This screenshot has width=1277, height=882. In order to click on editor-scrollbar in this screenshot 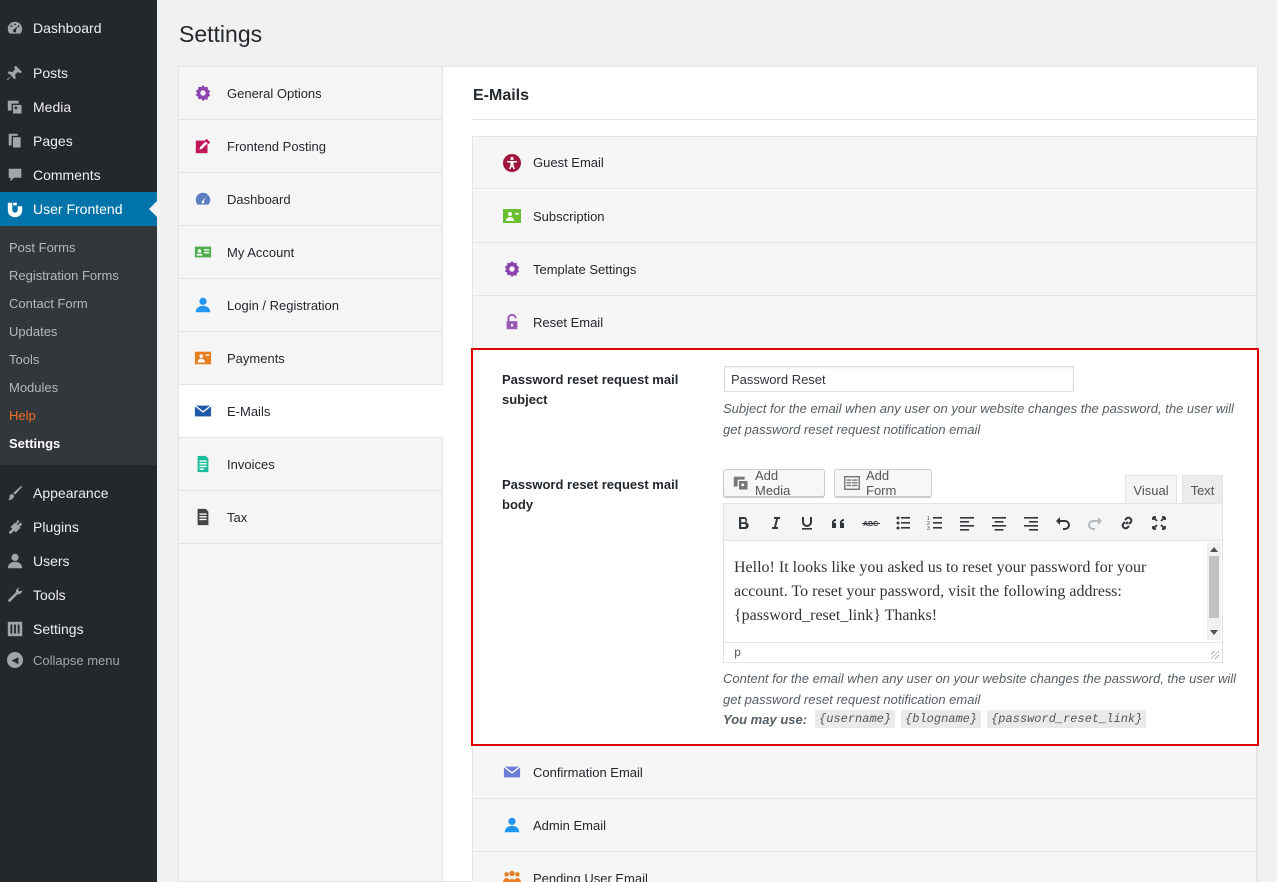, I will do `click(1214, 591)`.